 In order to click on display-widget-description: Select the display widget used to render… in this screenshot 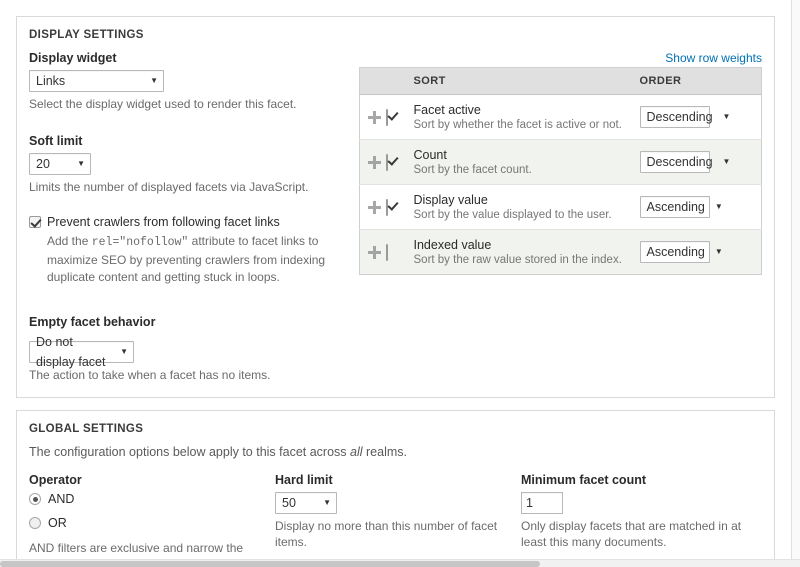, I will do `click(163, 104)`.